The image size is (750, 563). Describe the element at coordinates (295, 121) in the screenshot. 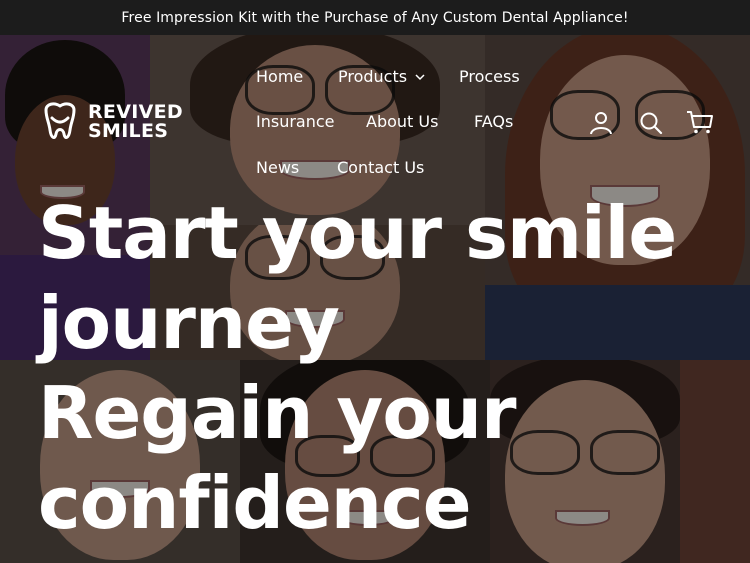

I see `nav-insurance: Insurance` at that location.